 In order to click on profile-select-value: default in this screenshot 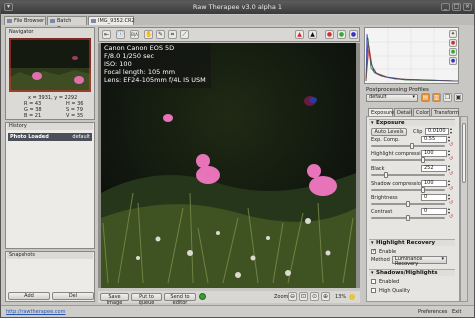, I will do `click(378, 97)`.